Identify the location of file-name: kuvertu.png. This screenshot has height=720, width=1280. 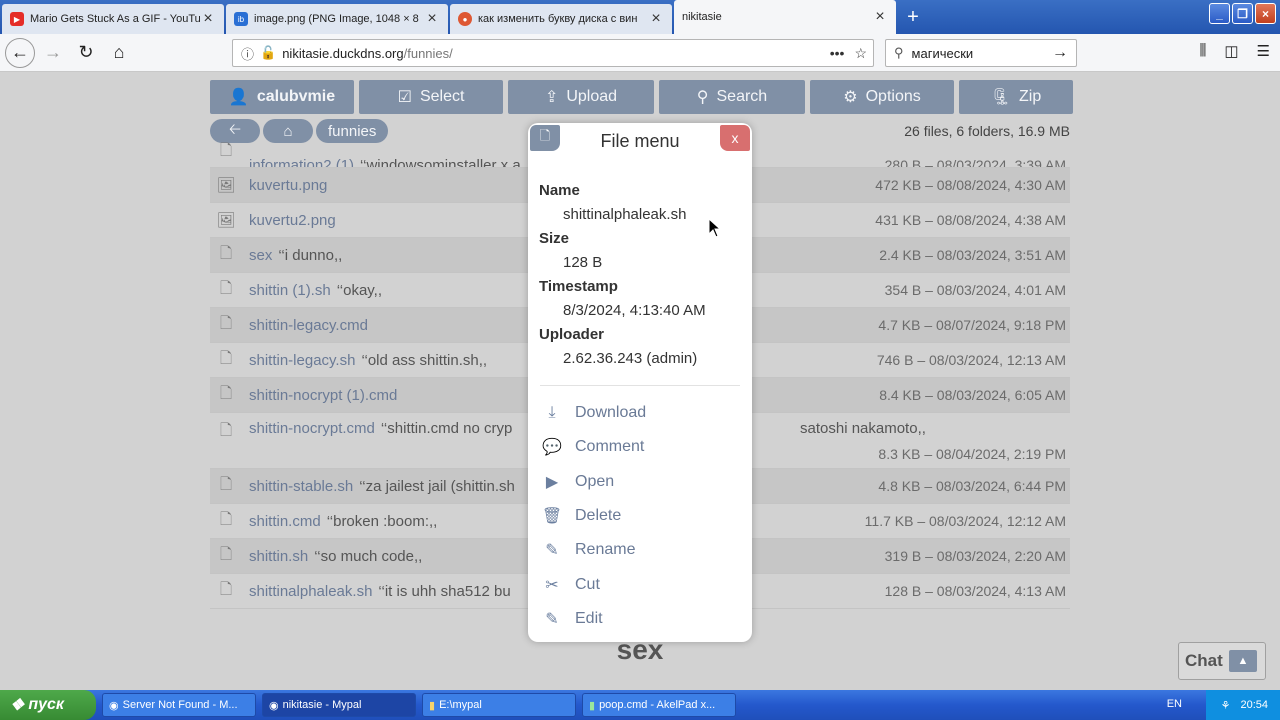
(288, 185).